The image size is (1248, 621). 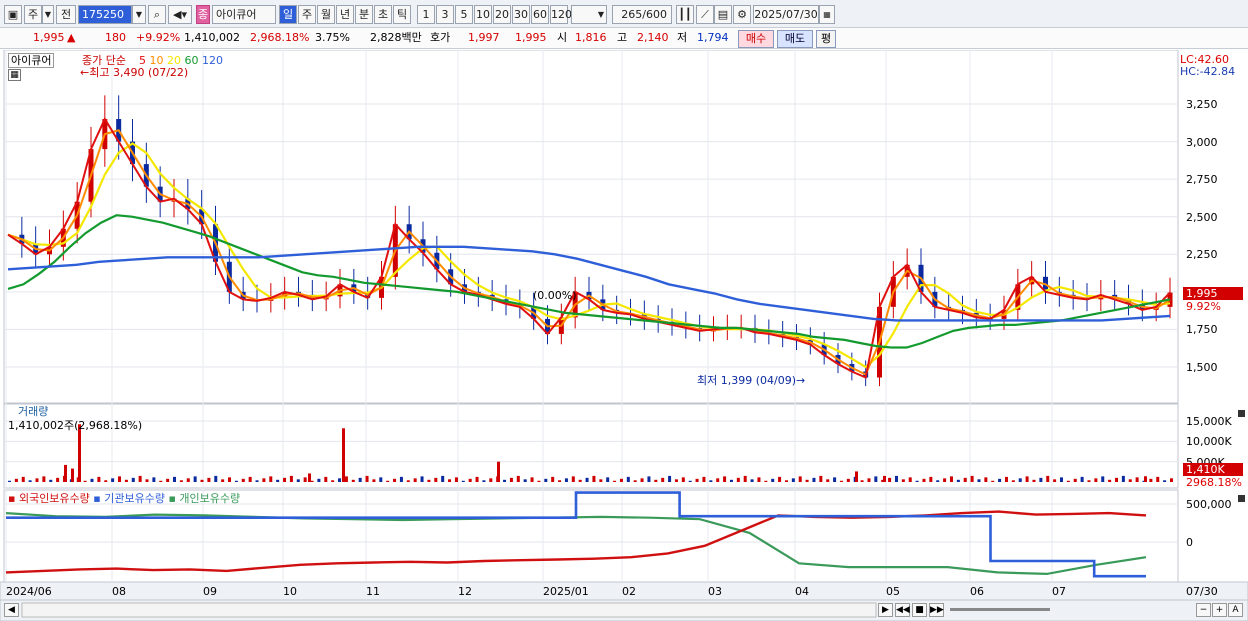 What do you see at coordinates (502, 14) in the screenshot?
I see `interval-button-4: 20` at bounding box center [502, 14].